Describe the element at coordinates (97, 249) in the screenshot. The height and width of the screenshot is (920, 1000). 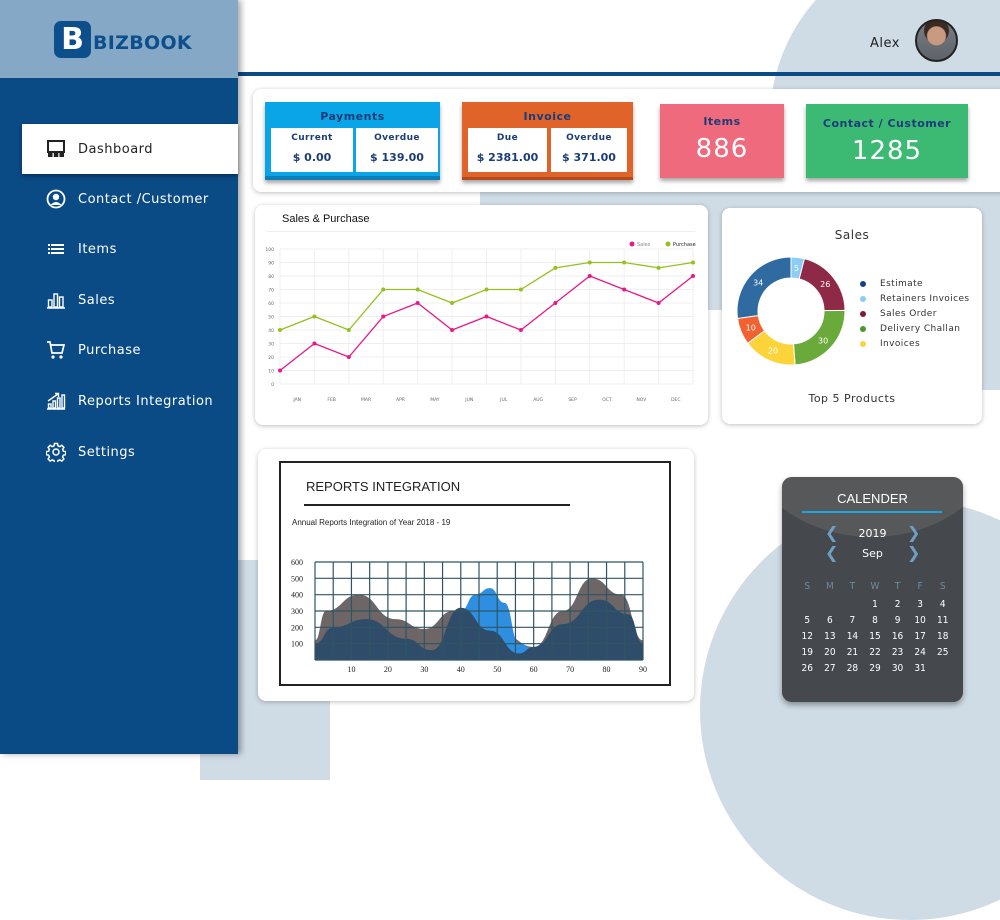
I see `sidebar-item-label: Items` at that location.